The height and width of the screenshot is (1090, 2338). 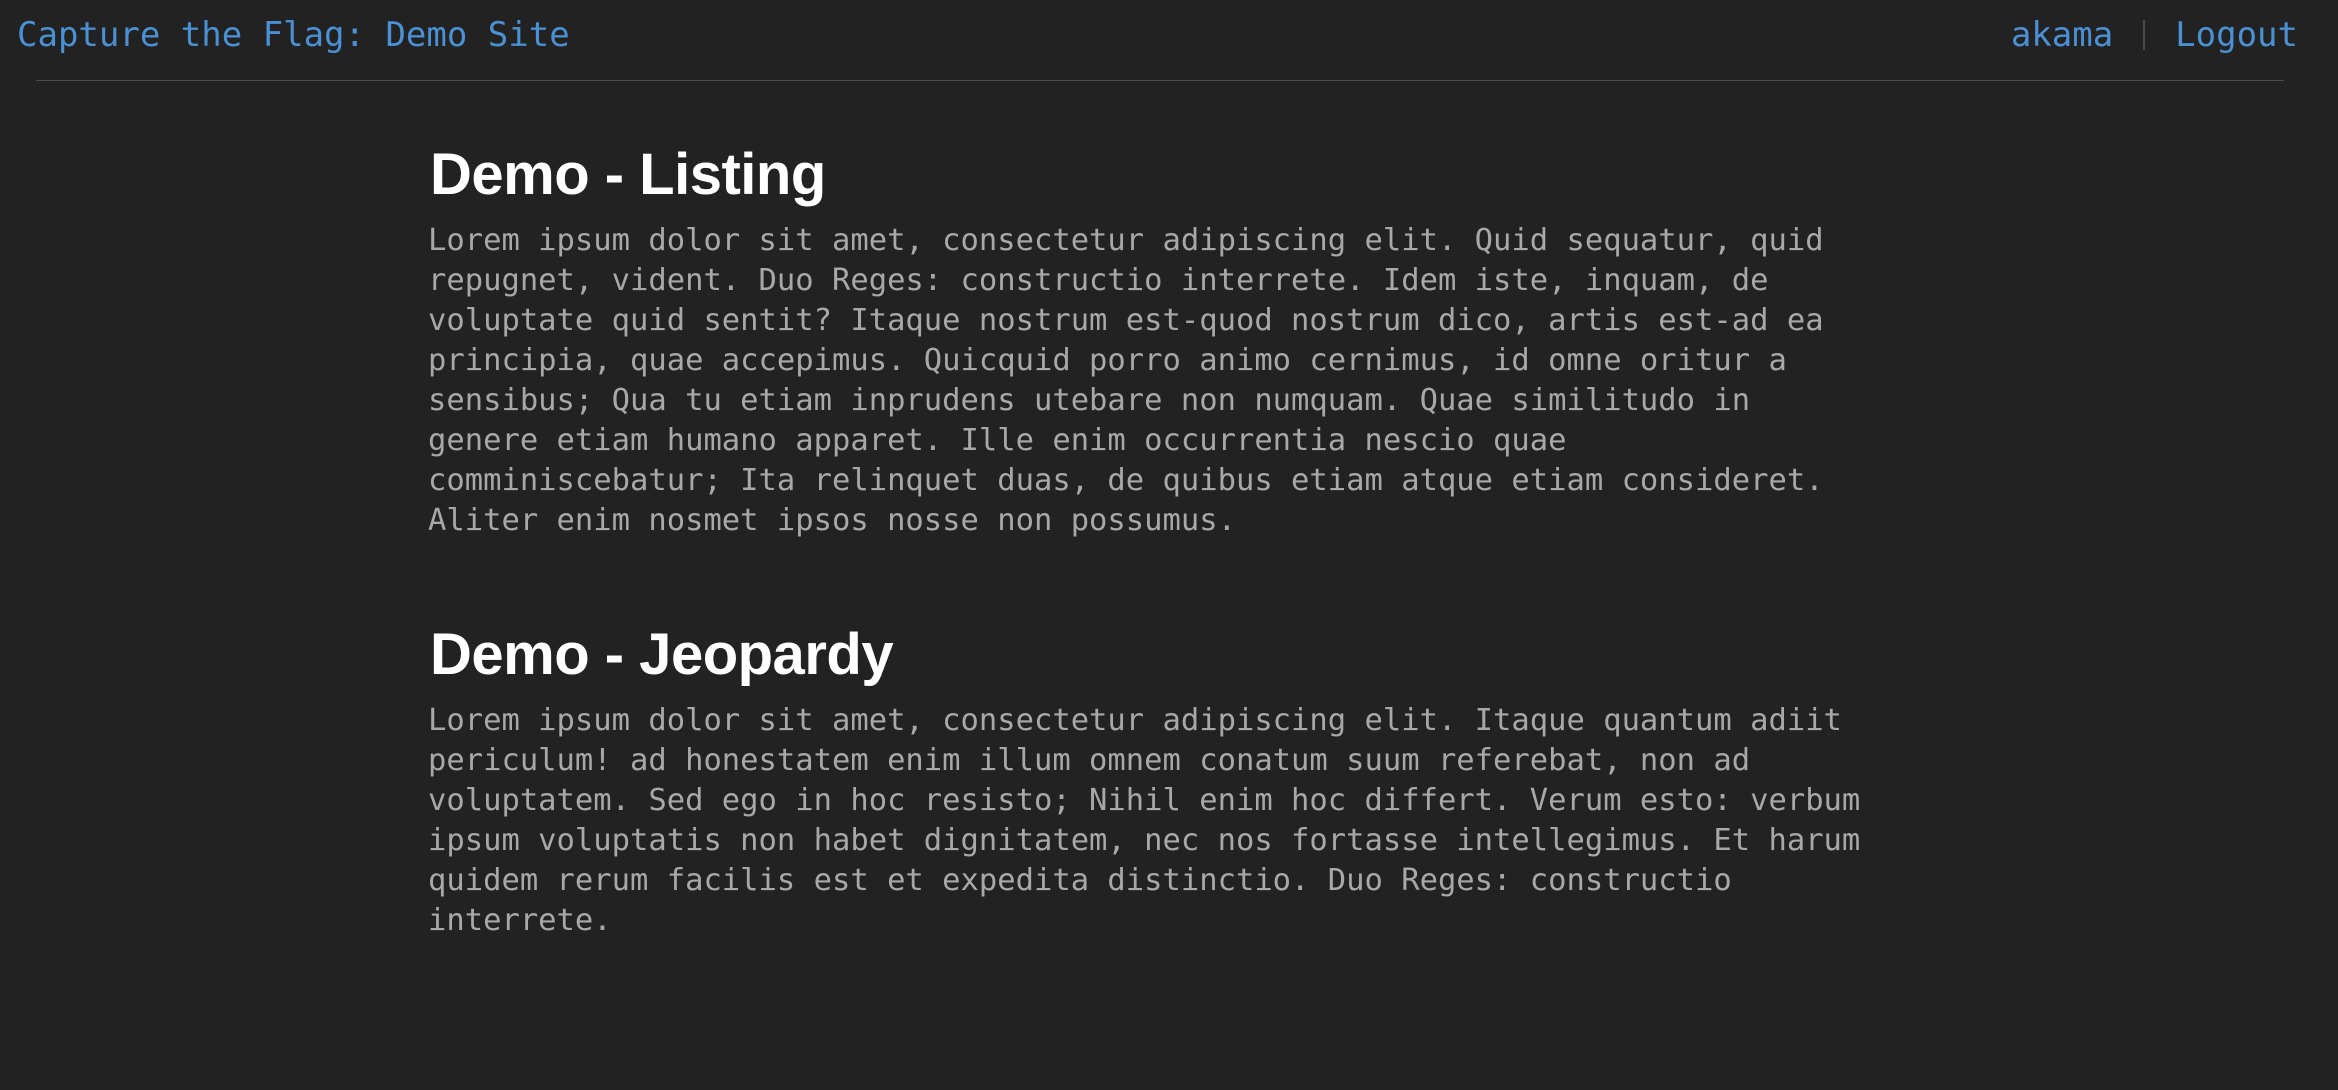 I want to click on section-title: Demo - Listing, so click(x=1169, y=175).